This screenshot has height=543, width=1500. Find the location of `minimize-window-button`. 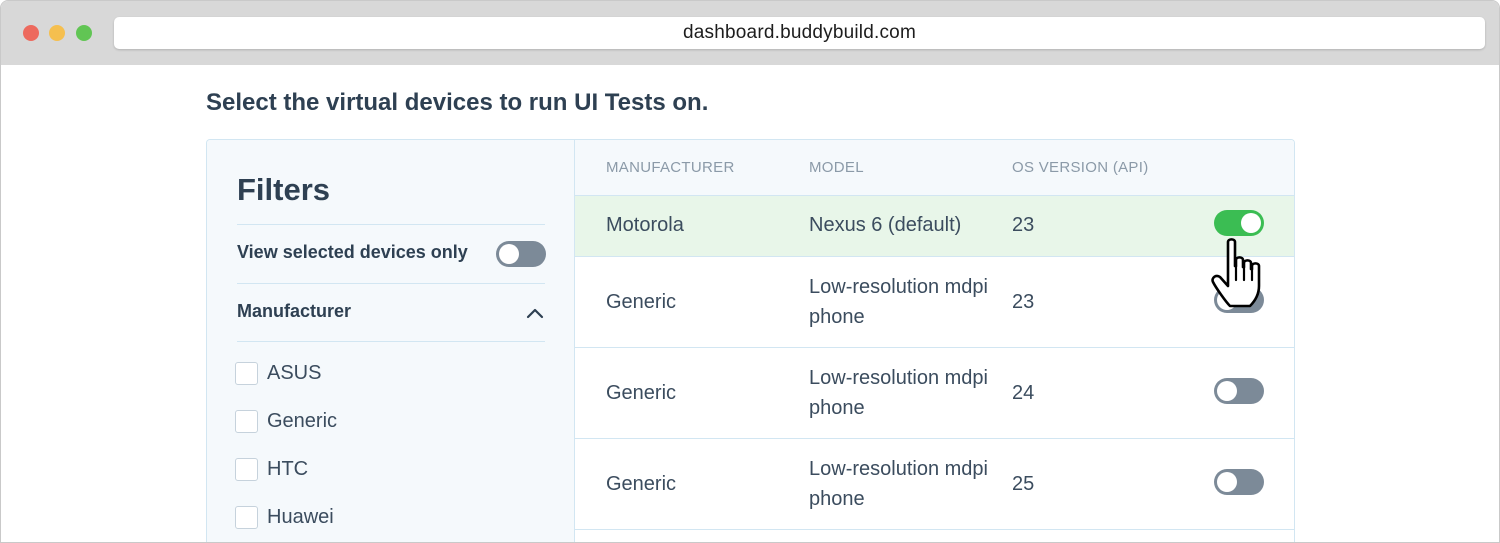

minimize-window-button is located at coordinates (57, 33).